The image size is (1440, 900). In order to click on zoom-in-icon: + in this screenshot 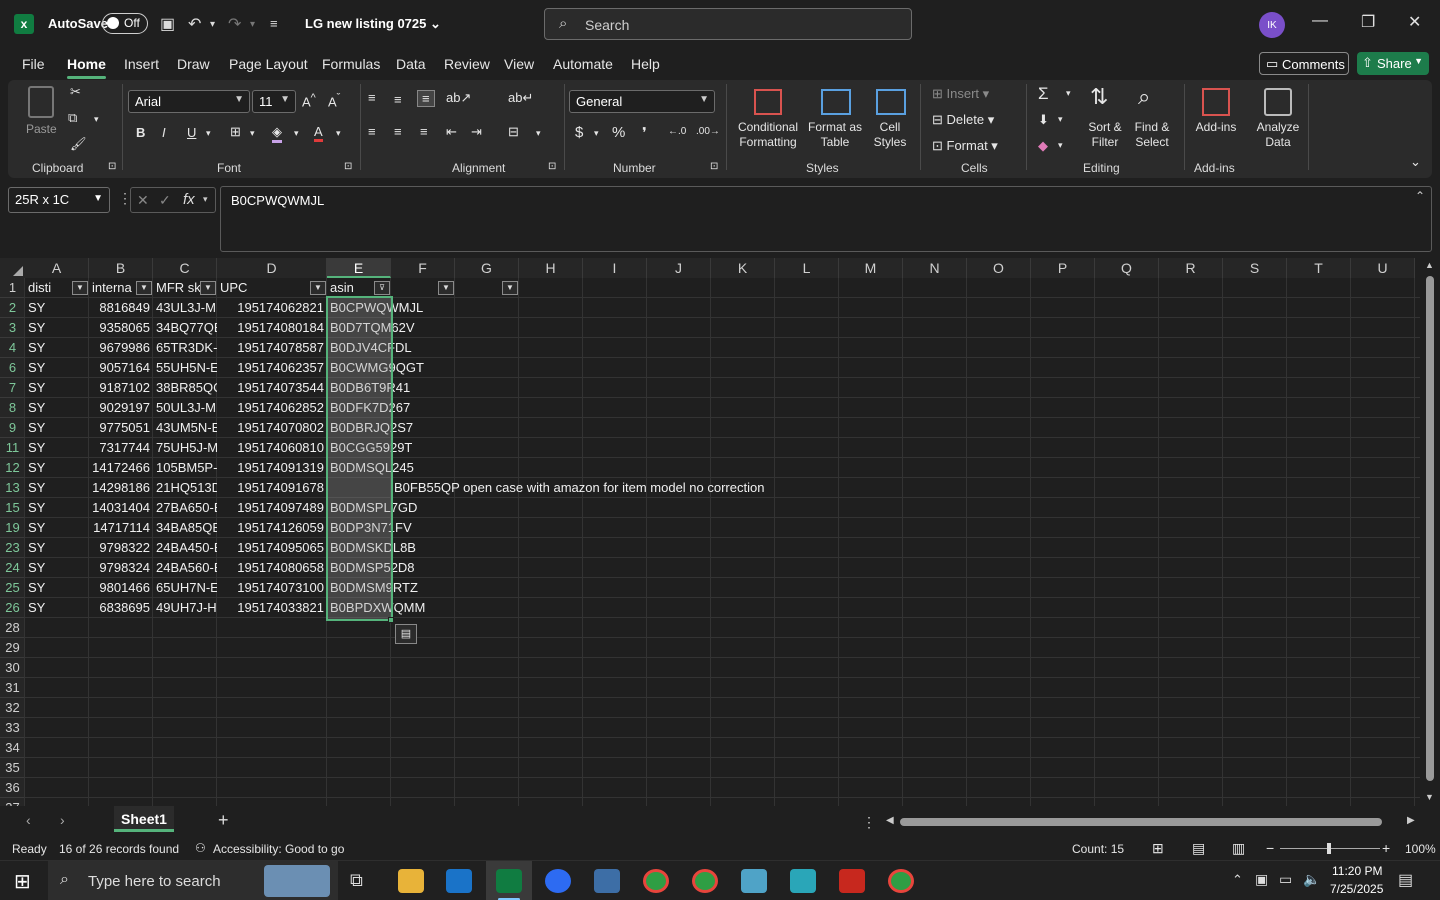, I will do `click(1386, 848)`.